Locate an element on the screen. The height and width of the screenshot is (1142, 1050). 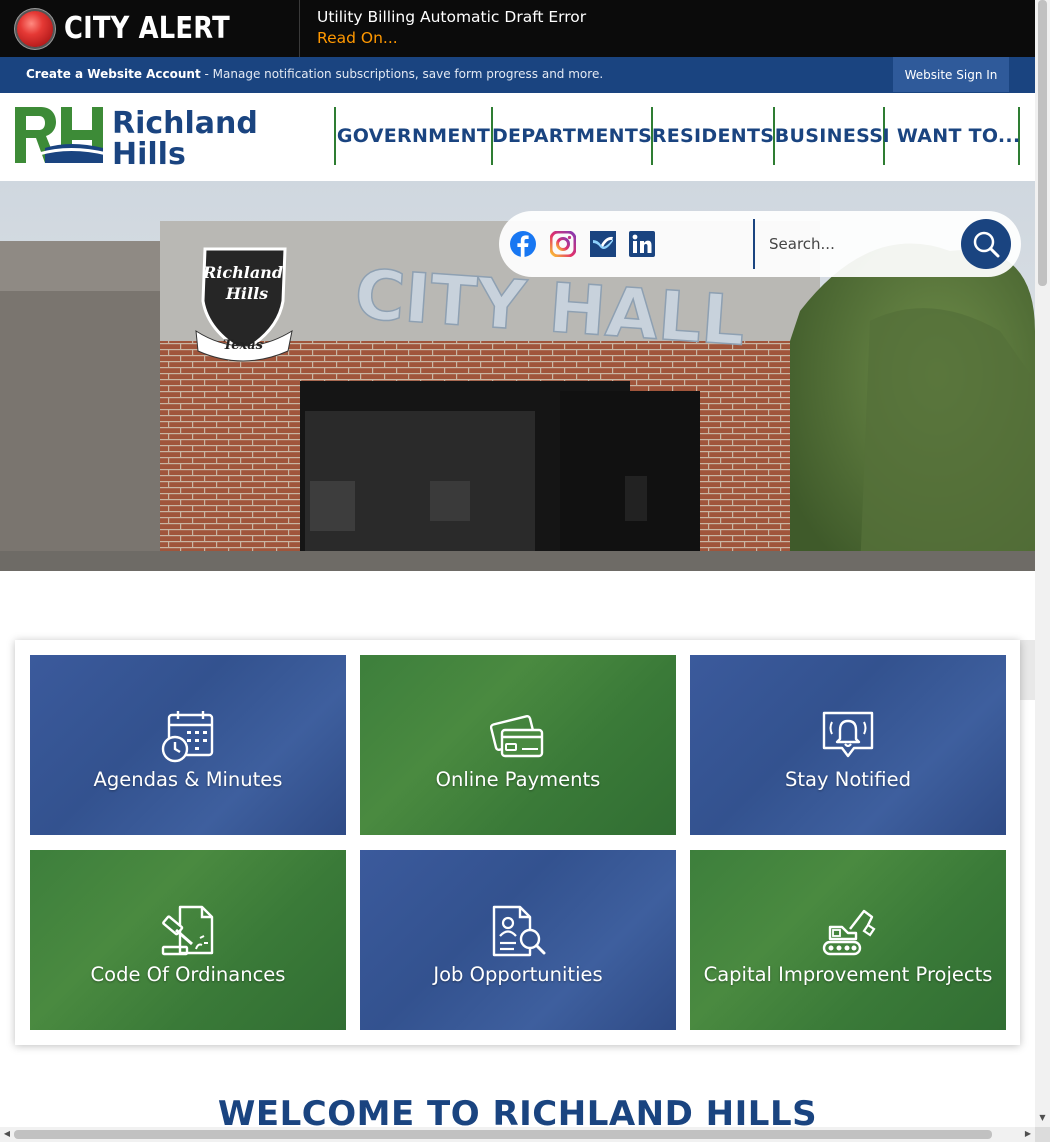
seal-line2: Hills is located at coordinates (246, 293).